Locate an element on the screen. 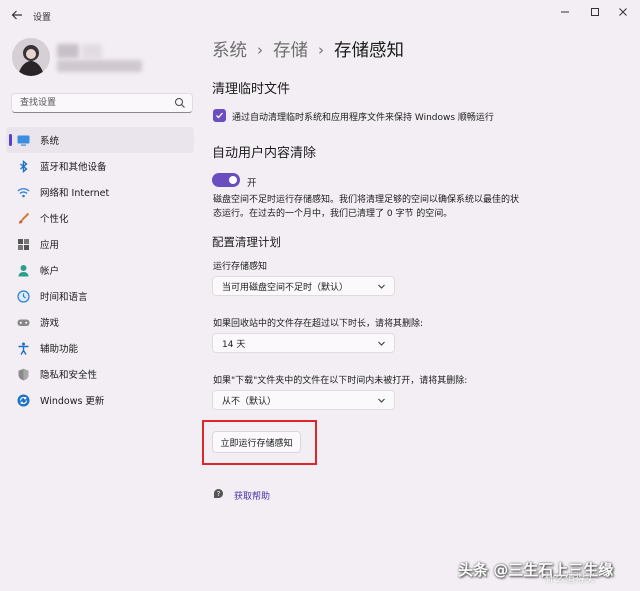 Image resolution: width=640 pixels, height=591 pixels. globe-clock-icon is located at coordinates (23, 296).